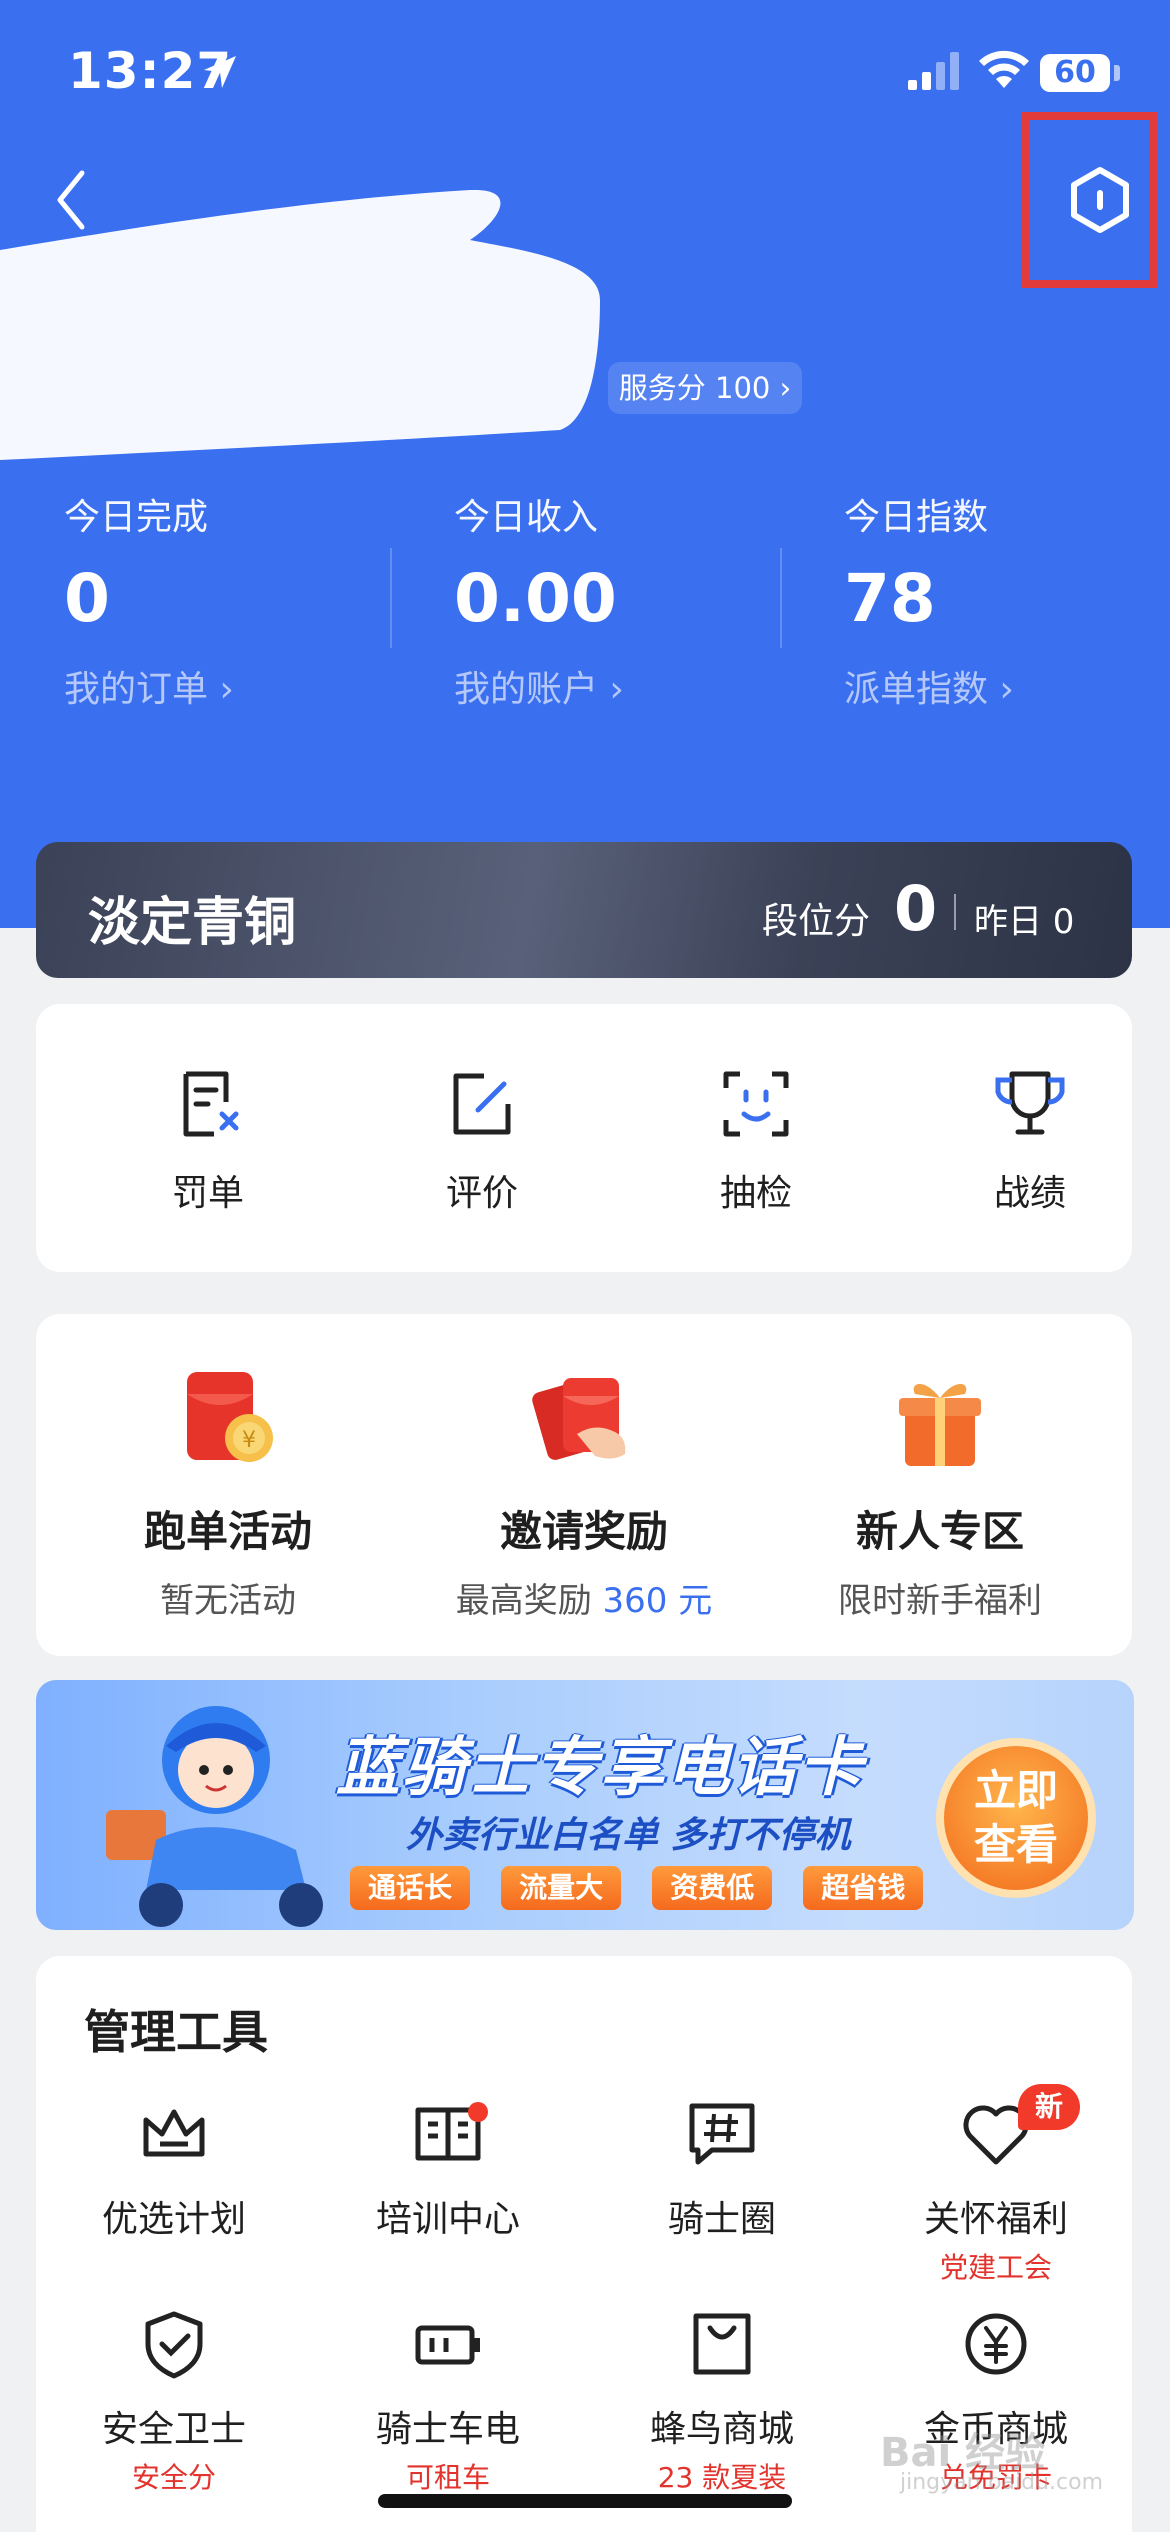  I want to click on service-score-link: 服务分 100 ›, so click(705, 388).